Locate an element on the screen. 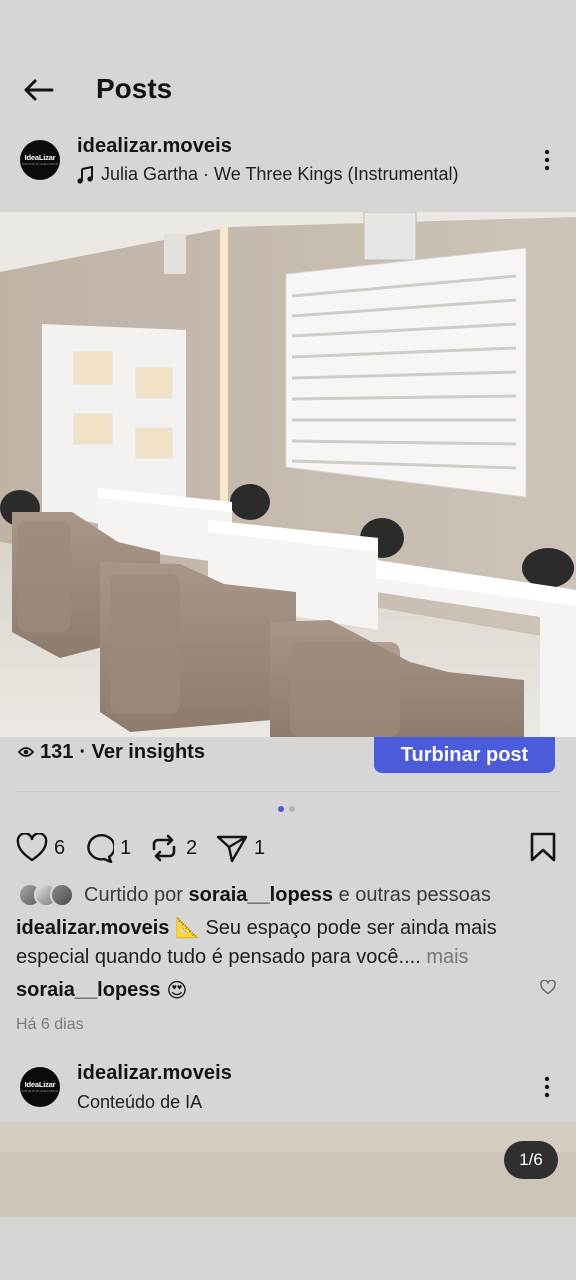  ai-content-label: Conteúdo de IA is located at coordinates (139, 1102).